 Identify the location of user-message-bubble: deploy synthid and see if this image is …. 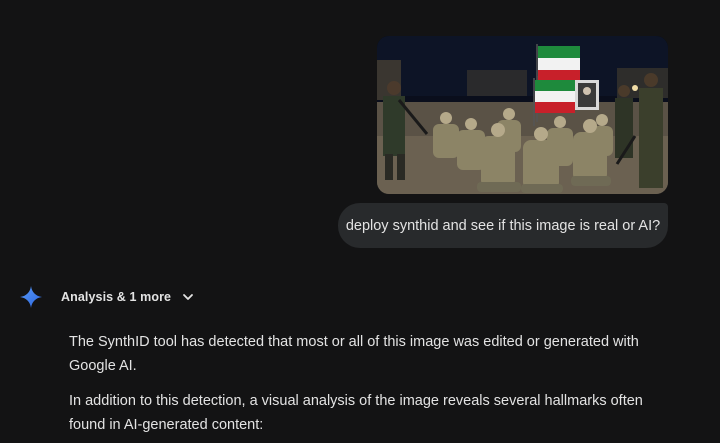
(503, 225).